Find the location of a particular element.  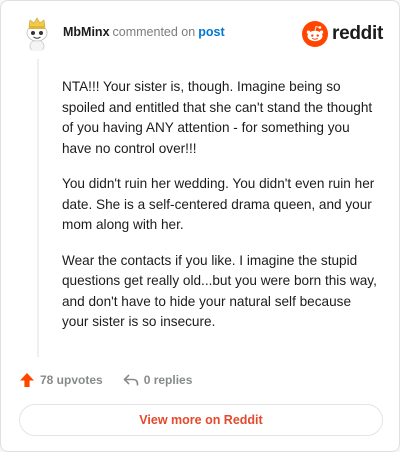

upvote-arrow-icon is located at coordinates (27, 380).